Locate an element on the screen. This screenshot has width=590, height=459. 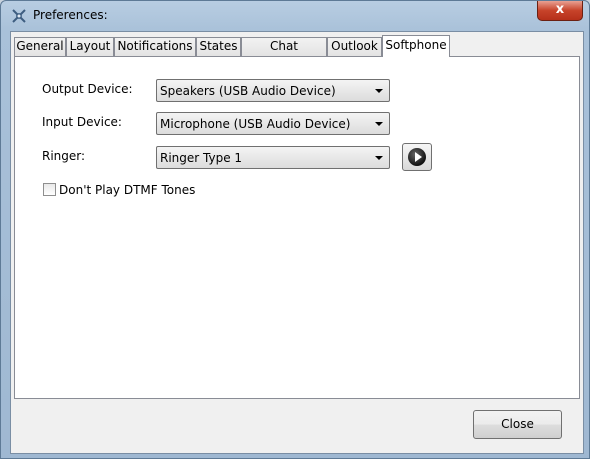
dtmf-label: Don't Play DTMF Tones is located at coordinates (127, 190).